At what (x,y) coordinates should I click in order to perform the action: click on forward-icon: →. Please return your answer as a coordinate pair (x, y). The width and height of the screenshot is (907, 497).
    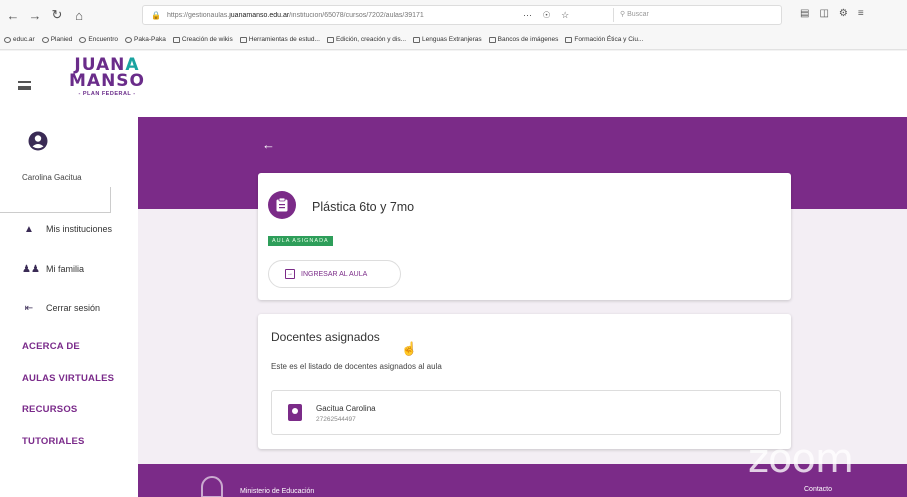
    Looking at the image, I should click on (35, 15).